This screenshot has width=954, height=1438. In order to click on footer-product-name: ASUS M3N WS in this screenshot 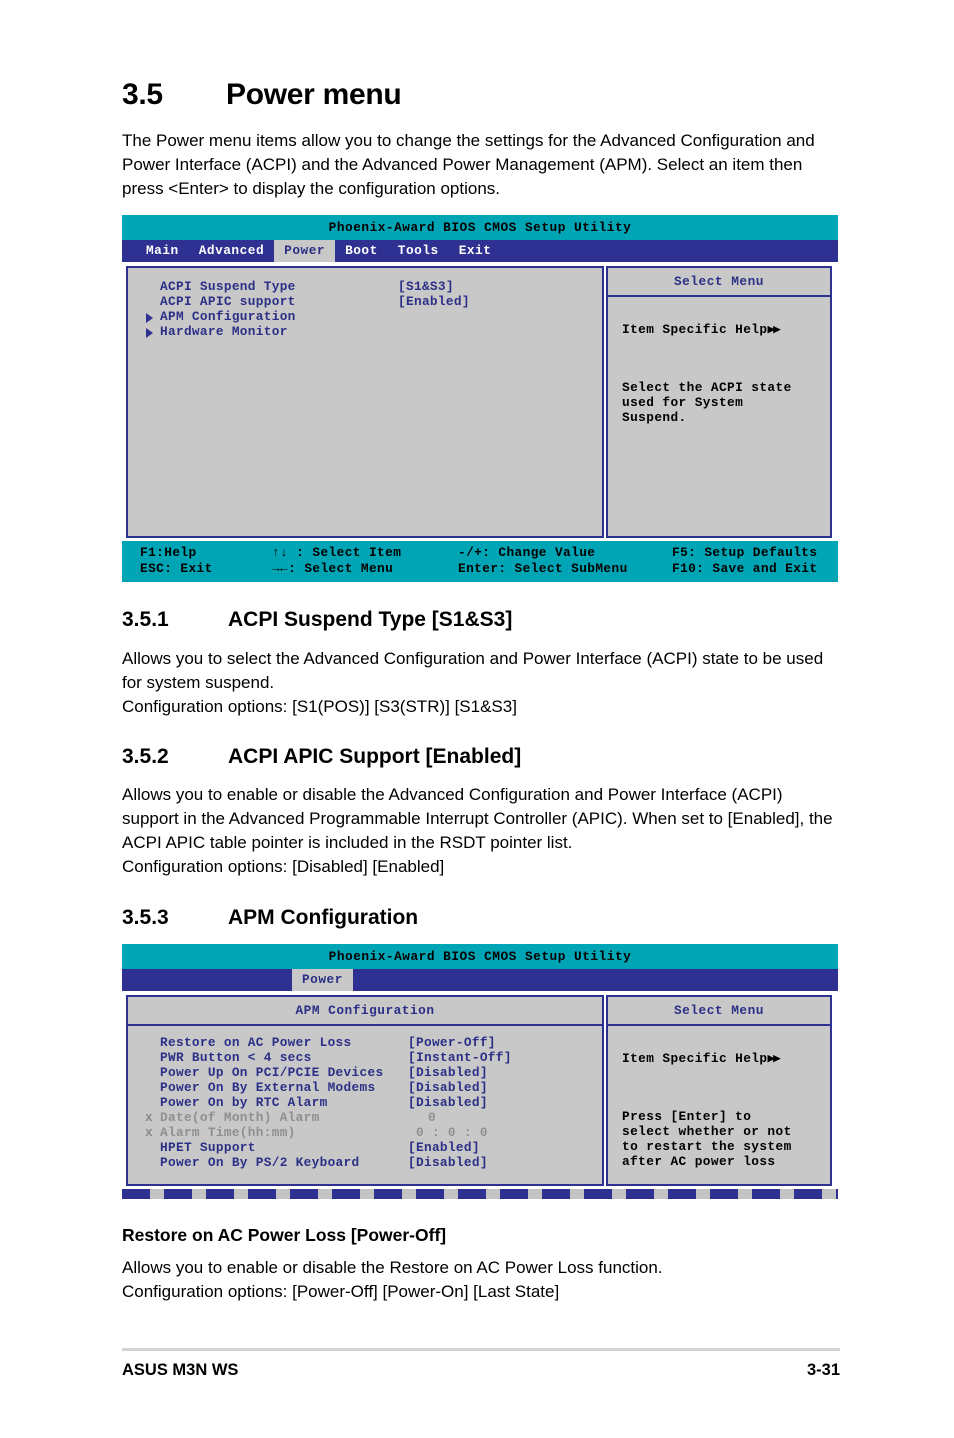, I will do `click(180, 1370)`.